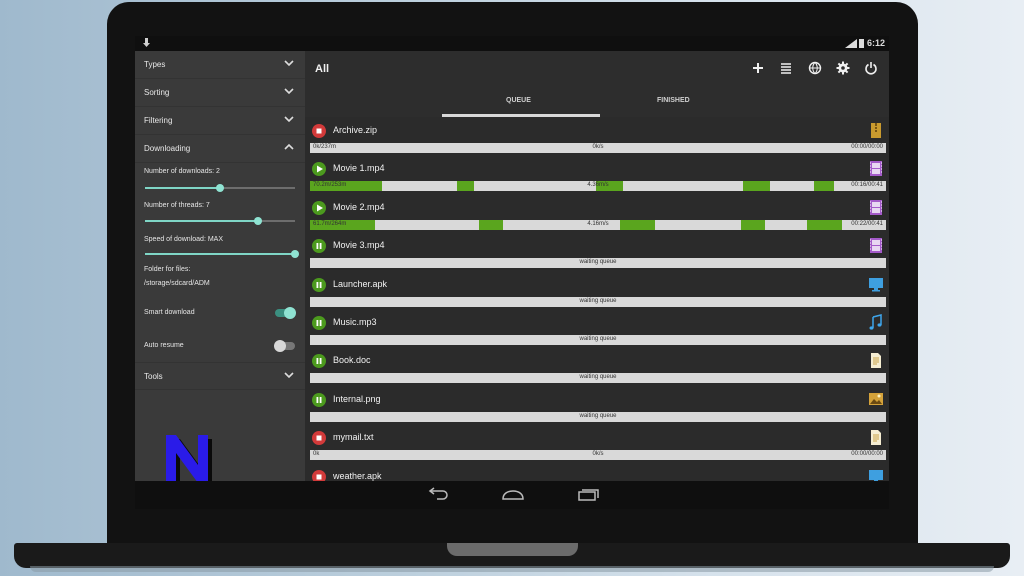 Image resolution: width=1024 pixels, height=576 pixels. Describe the element at coordinates (518, 100) in the screenshot. I see `tab-queue: QUEUE` at that location.